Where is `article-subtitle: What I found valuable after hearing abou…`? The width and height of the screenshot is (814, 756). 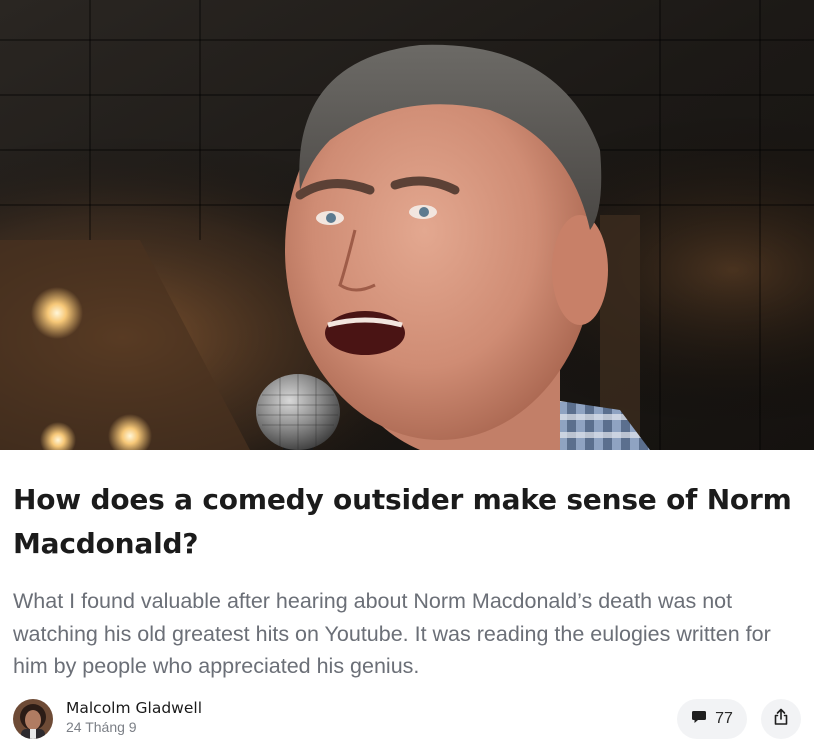 article-subtitle: What I found valuable after hearing abou… is located at coordinates (408, 634).